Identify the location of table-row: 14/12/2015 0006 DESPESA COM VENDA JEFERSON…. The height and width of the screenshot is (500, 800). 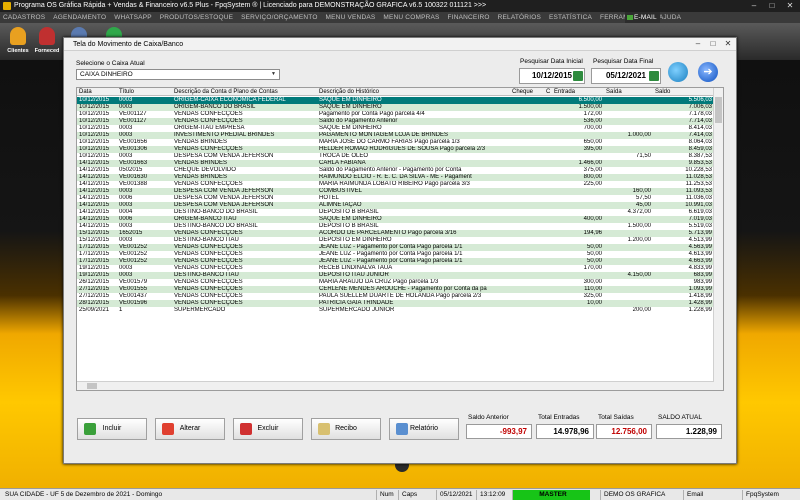
(395, 198).